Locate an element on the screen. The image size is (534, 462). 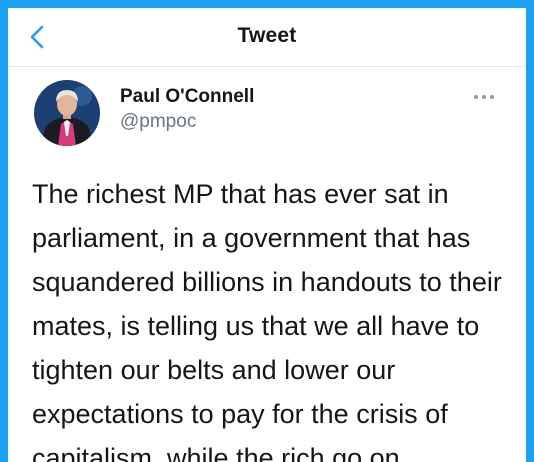
page-title: Tweet is located at coordinates (267, 35).